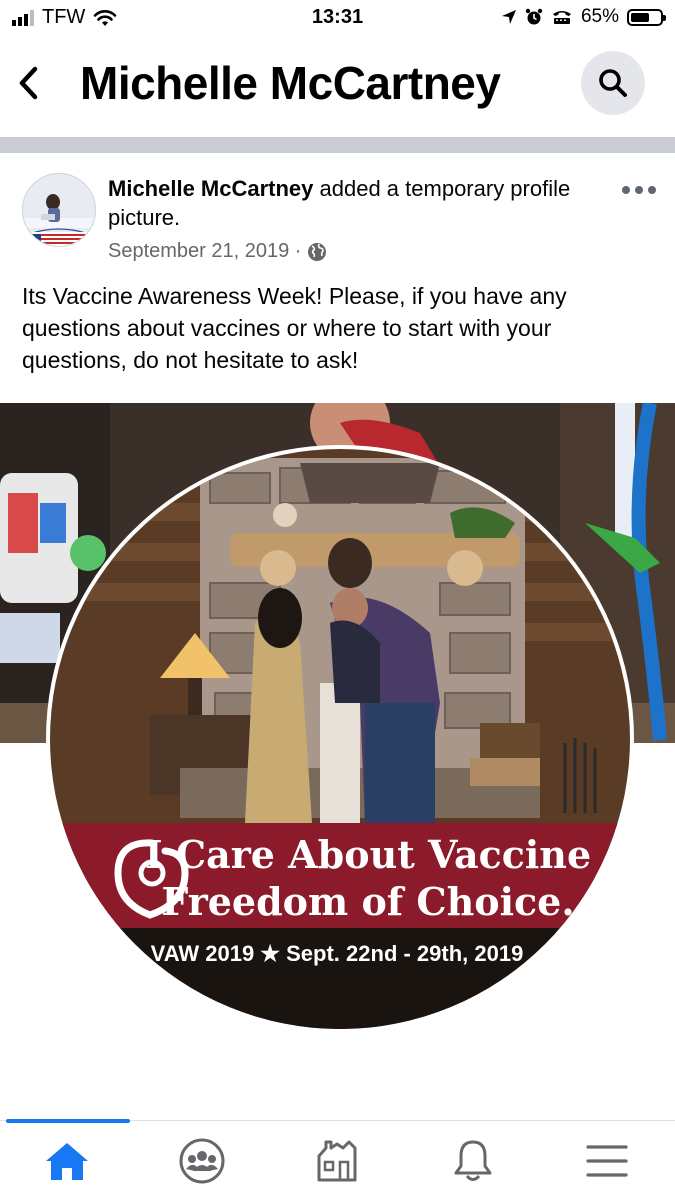 This screenshot has height=1201, width=675. I want to click on menu-icon, so click(607, 1161).